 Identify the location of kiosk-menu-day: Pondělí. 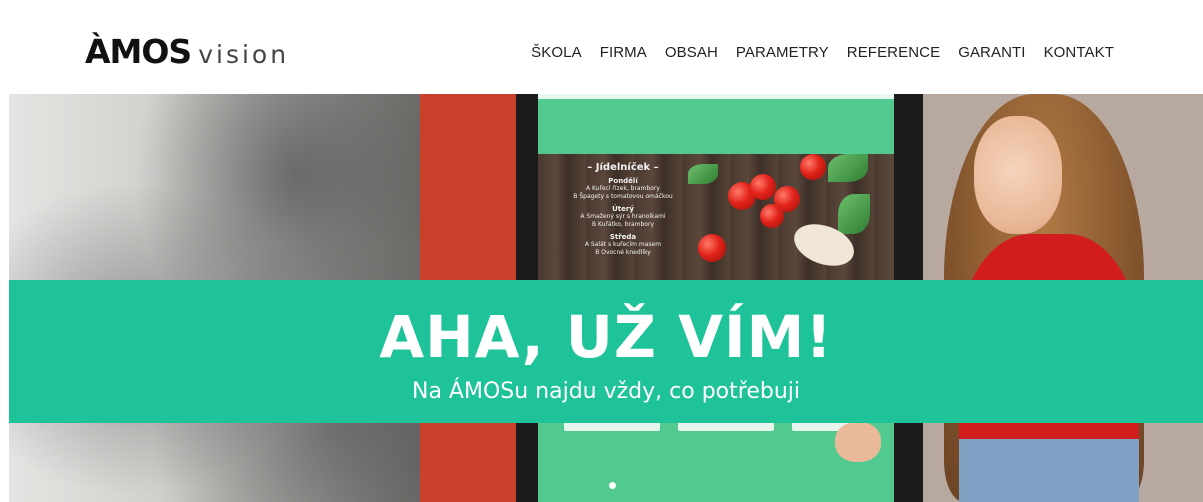
(623, 181).